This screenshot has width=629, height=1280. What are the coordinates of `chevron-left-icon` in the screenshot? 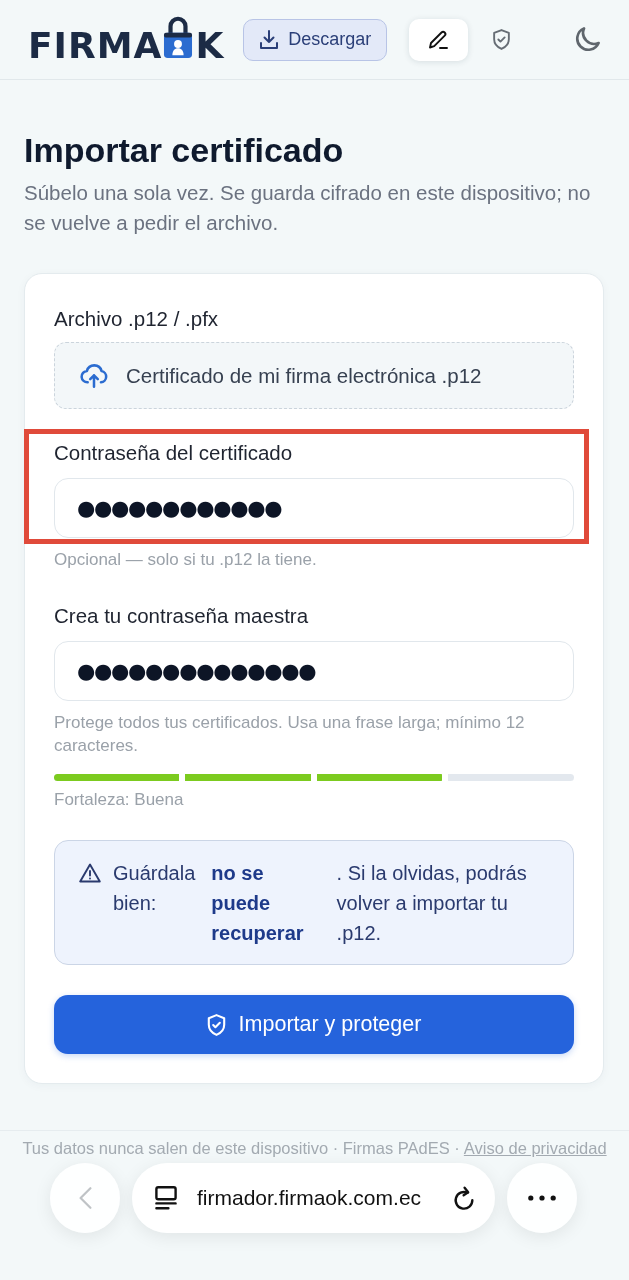 It's located at (85, 1198).